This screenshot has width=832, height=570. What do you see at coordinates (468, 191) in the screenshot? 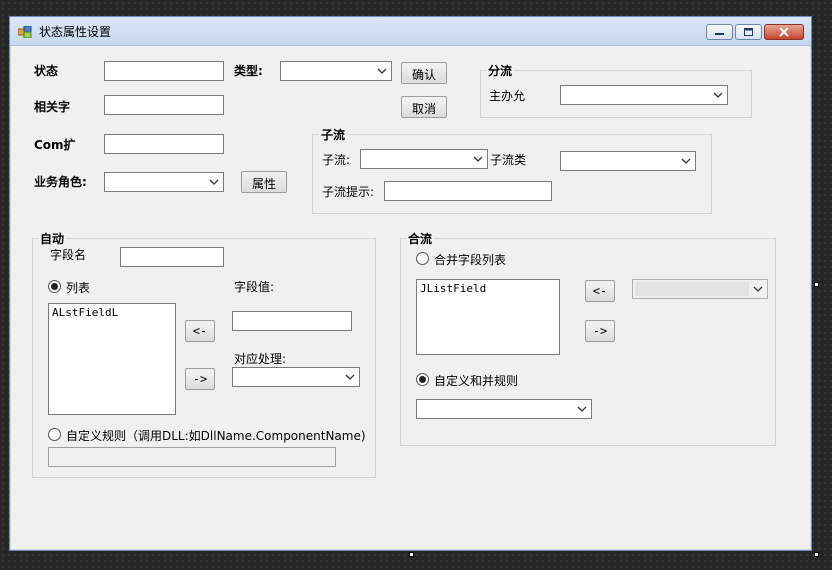
I see `subflow-hint-input` at bounding box center [468, 191].